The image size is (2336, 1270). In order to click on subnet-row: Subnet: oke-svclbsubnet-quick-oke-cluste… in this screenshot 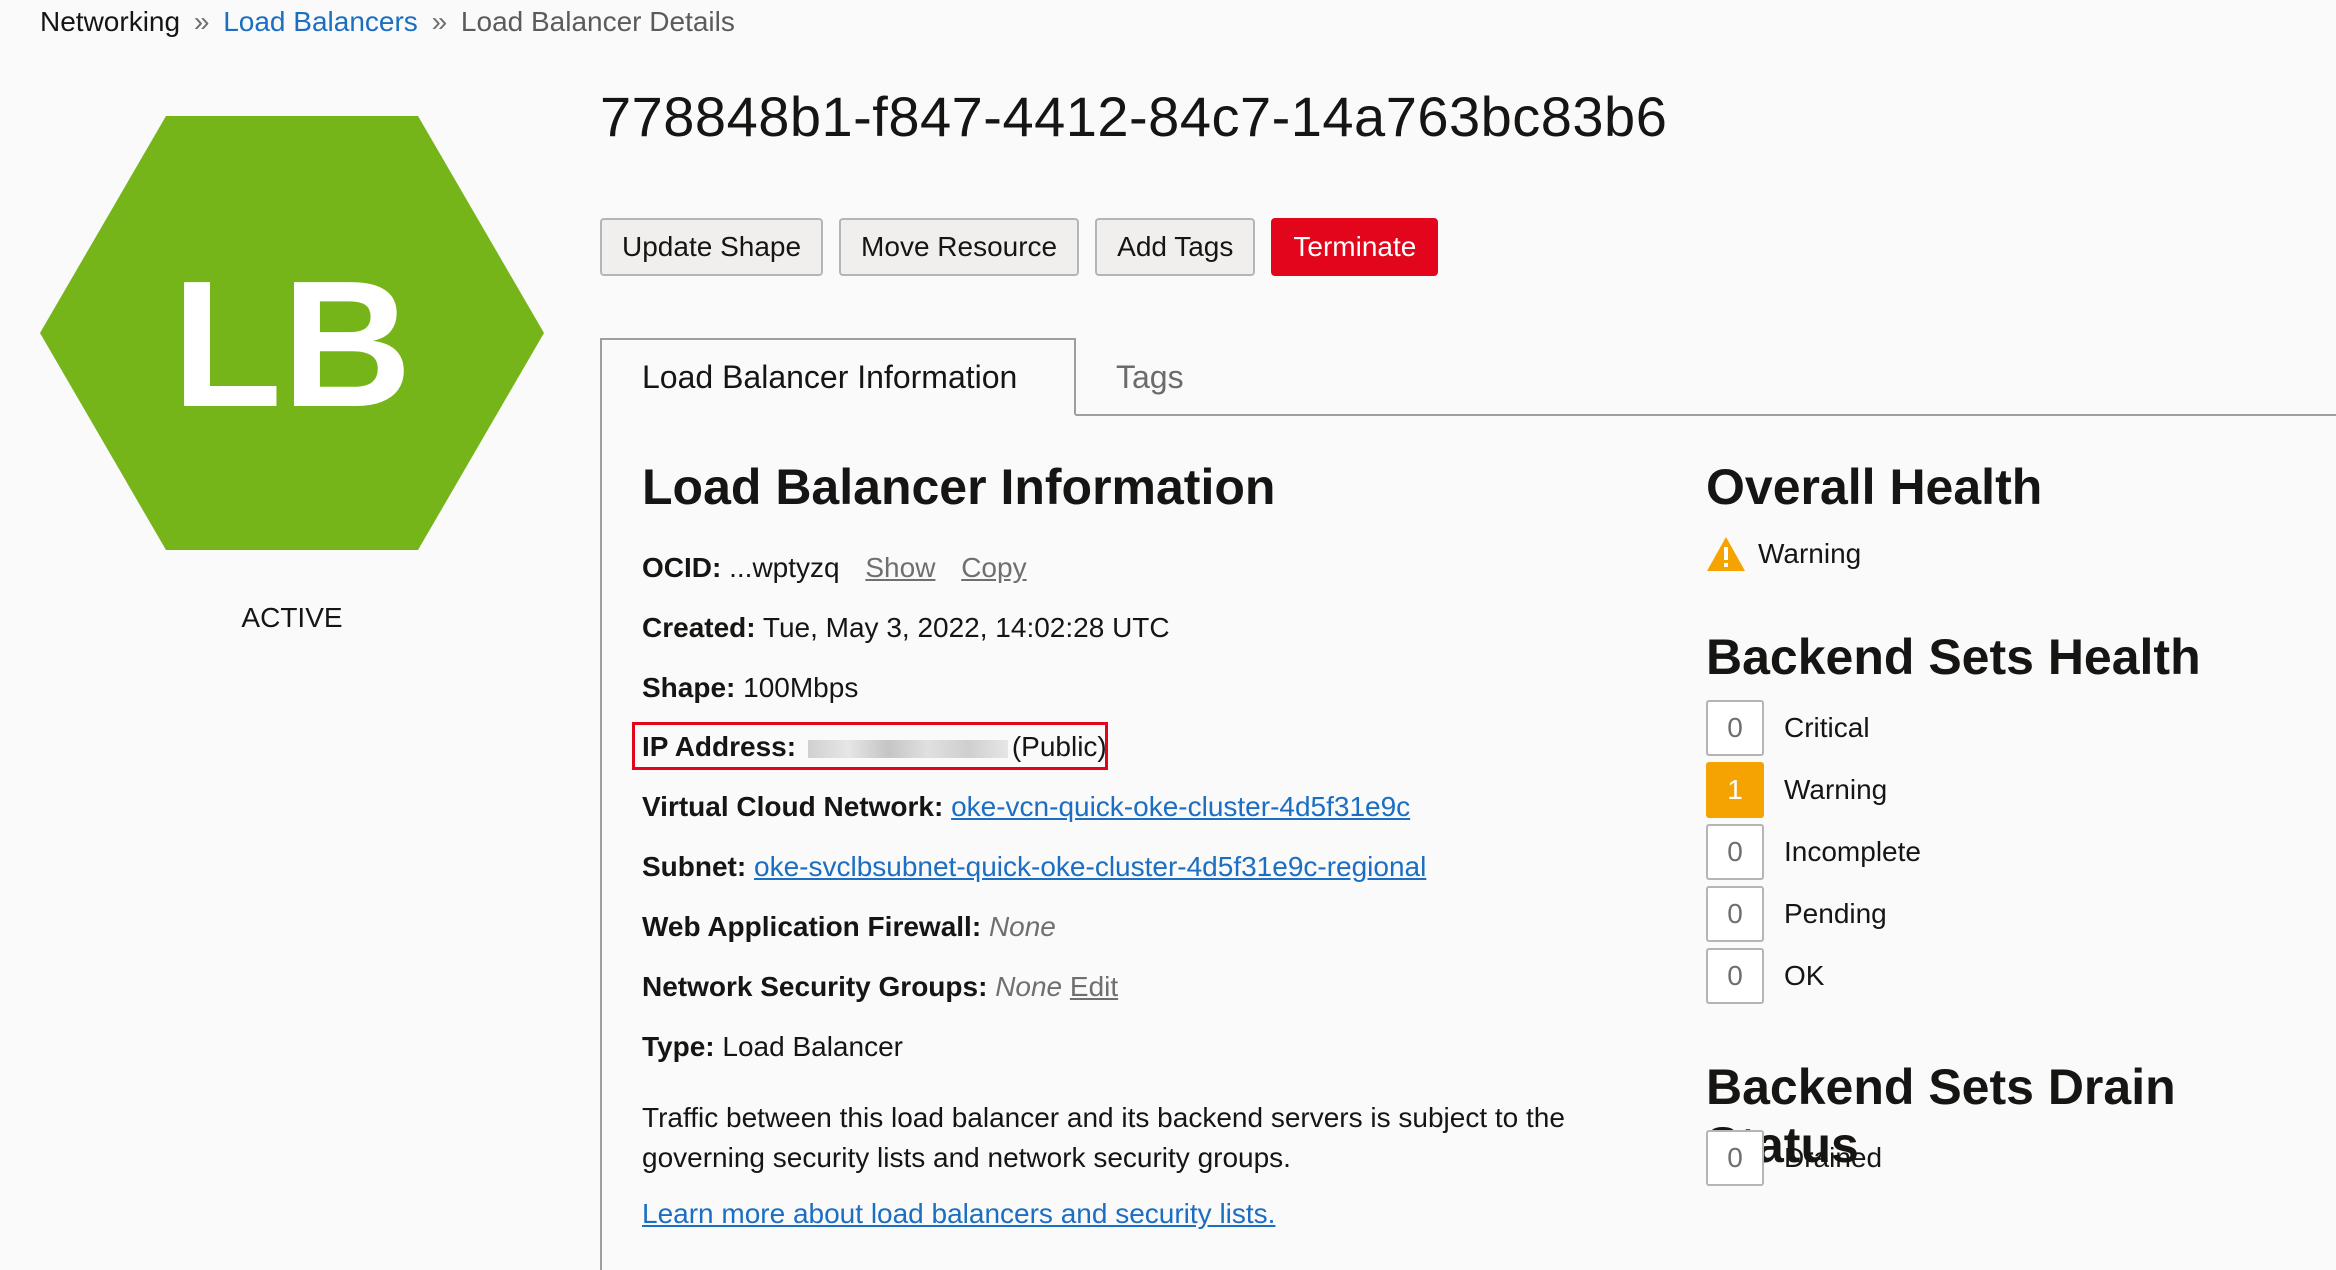, I will do `click(1034, 867)`.